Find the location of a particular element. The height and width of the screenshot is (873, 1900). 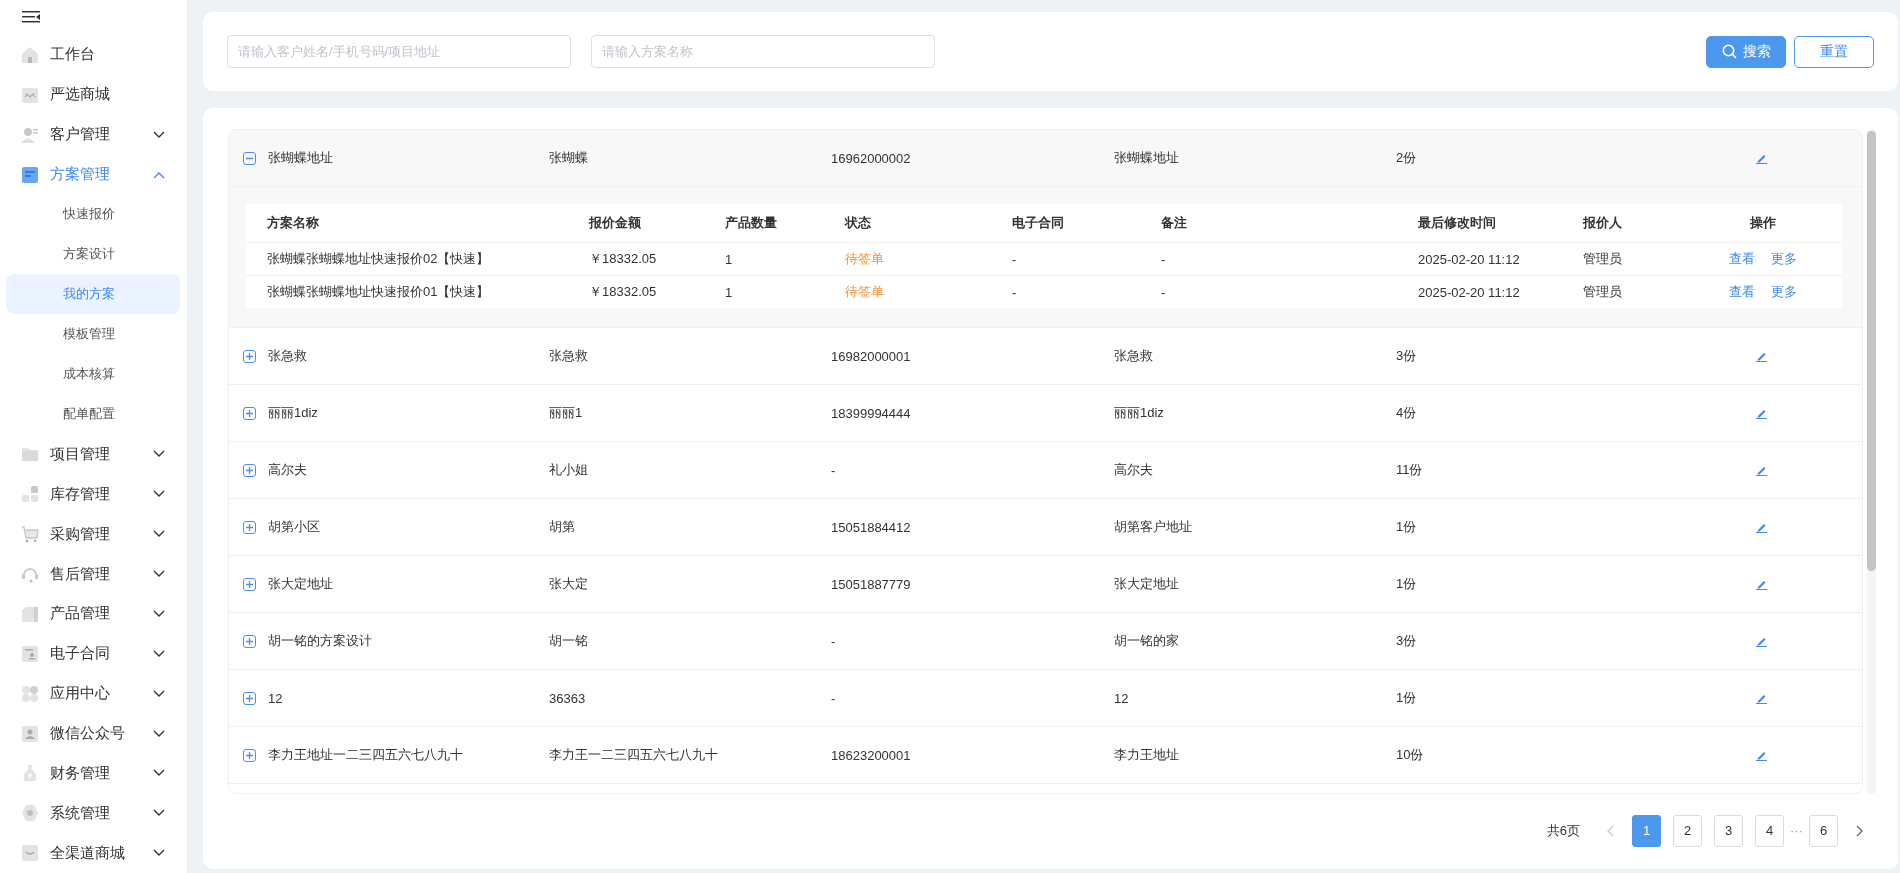

page-total: 共6页 is located at coordinates (1563, 830).